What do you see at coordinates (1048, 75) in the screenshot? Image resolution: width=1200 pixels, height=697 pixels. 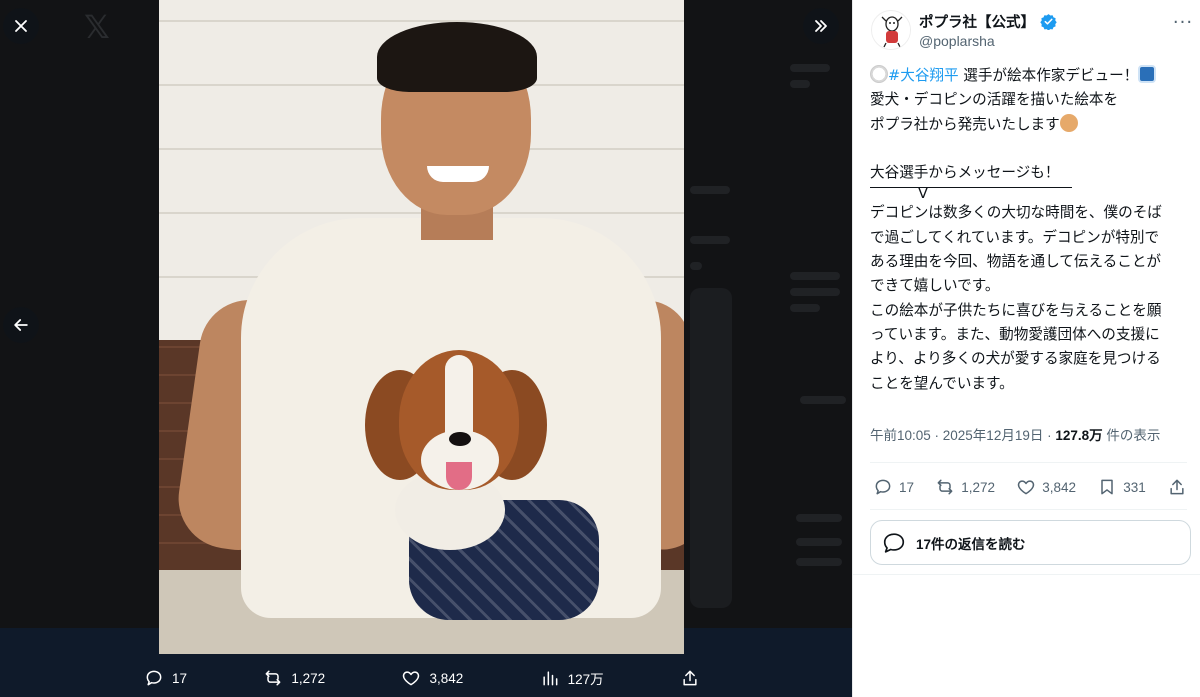 I see `tweet-line: 選手が絵本作家デビュー！` at bounding box center [1048, 75].